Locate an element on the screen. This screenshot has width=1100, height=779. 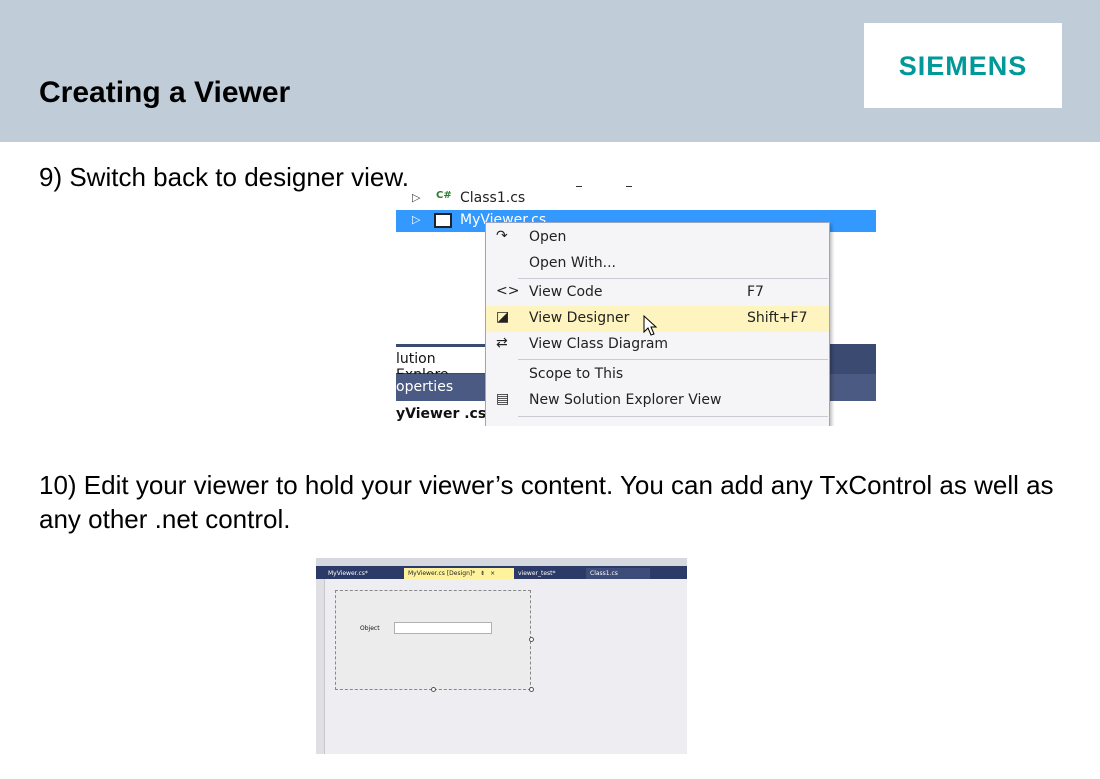
class-diagram-icon: ⇄ is located at coordinates (502, 343).